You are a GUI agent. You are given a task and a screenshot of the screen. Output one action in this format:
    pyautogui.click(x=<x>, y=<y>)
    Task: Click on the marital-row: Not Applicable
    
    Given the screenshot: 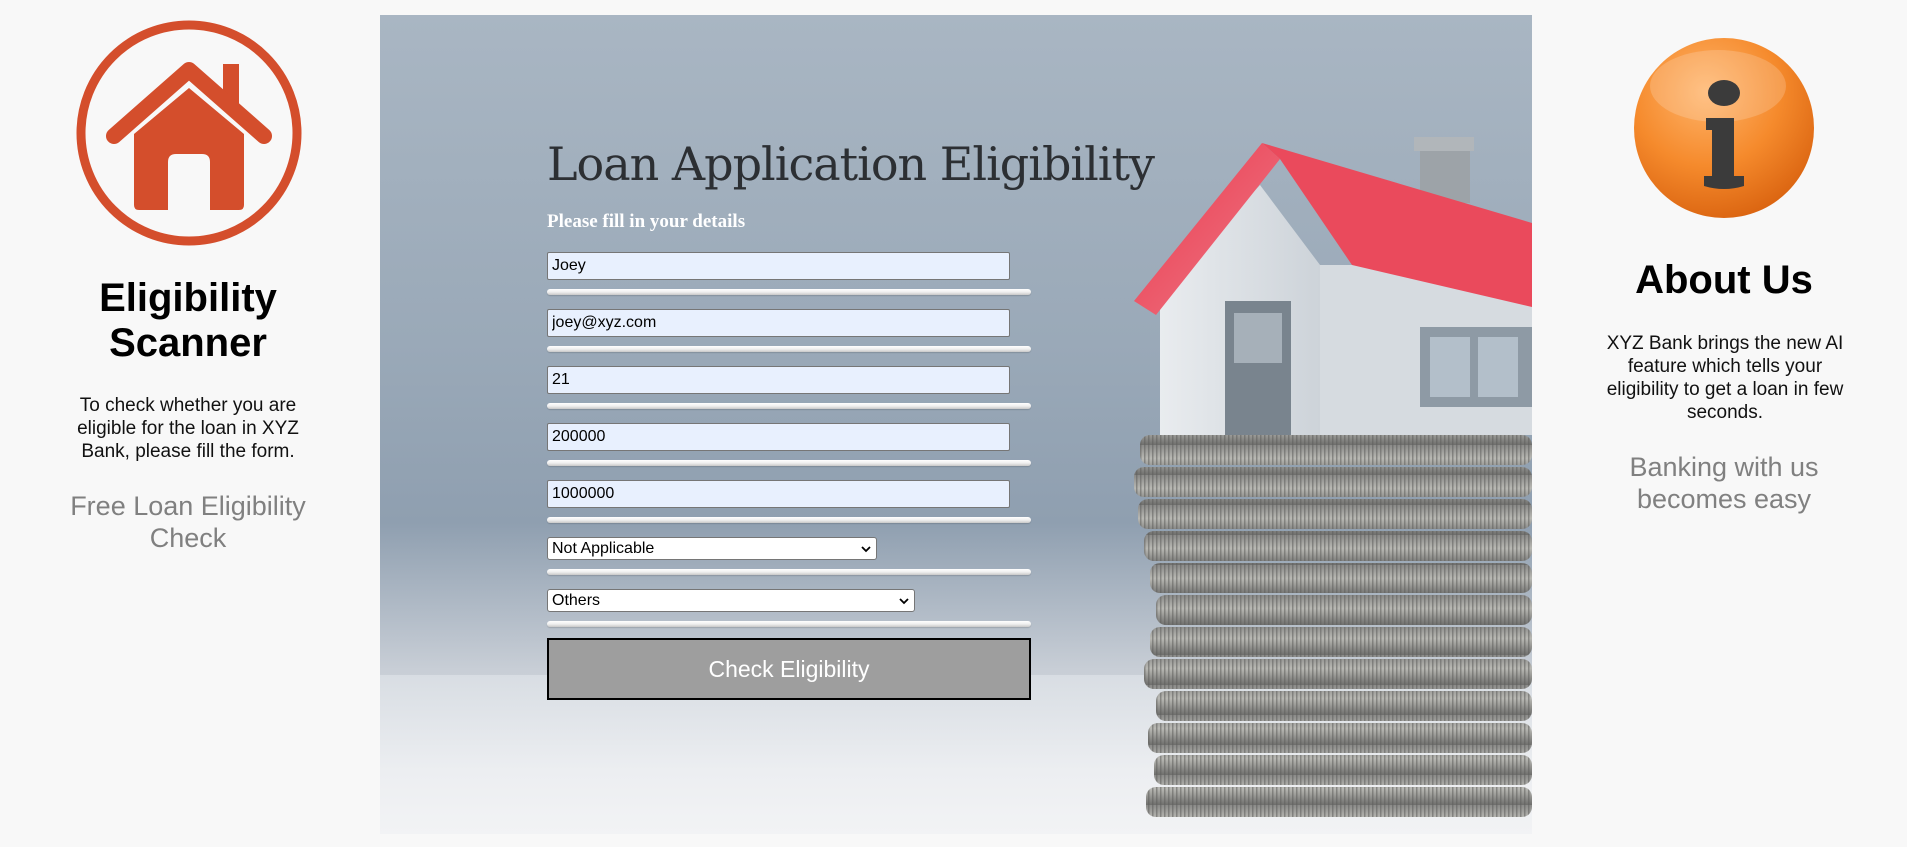 What is the action you would take?
    pyautogui.click(x=789, y=556)
    